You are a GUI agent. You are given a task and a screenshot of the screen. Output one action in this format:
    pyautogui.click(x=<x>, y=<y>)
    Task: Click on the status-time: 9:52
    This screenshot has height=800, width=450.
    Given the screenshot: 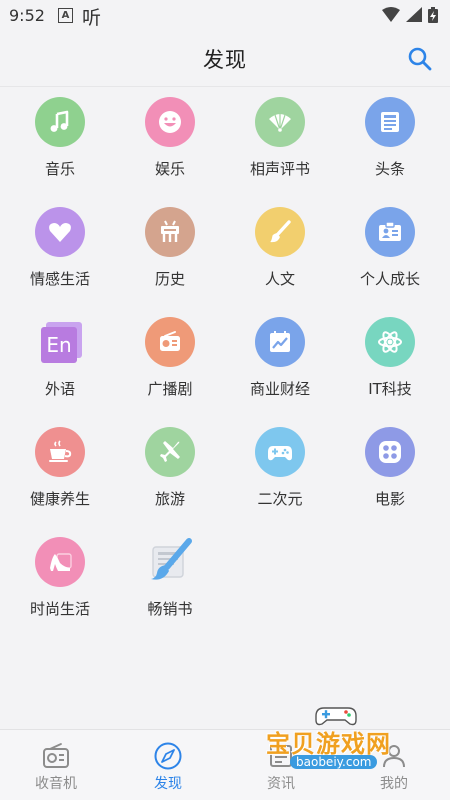 What is the action you would take?
    pyautogui.click(x=27, y=15)
    